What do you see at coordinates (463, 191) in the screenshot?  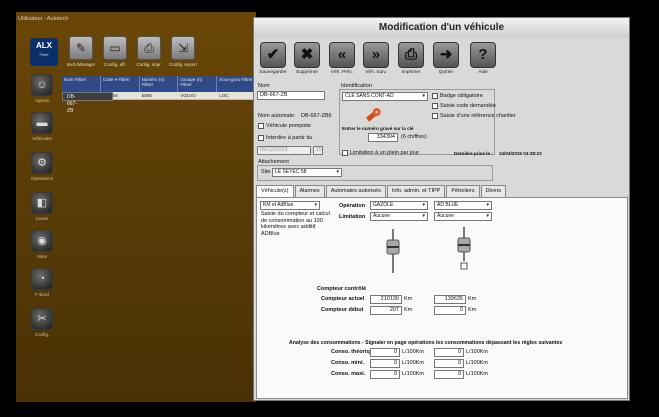 I see `tab-petroliers: Pétroliers` at bounding box center [463, 191].